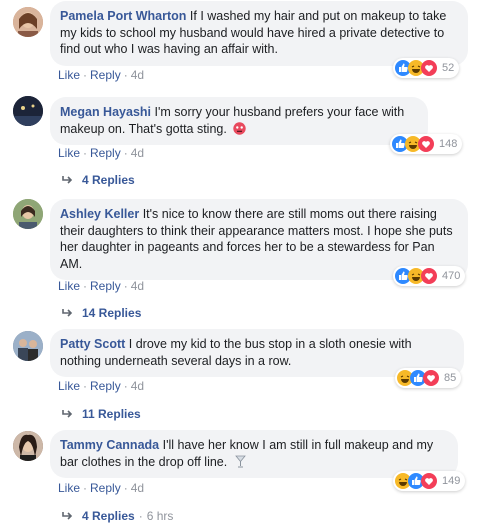 The image size is (485, 527). I want to click on reaction-count: 85, so click(450, 378).